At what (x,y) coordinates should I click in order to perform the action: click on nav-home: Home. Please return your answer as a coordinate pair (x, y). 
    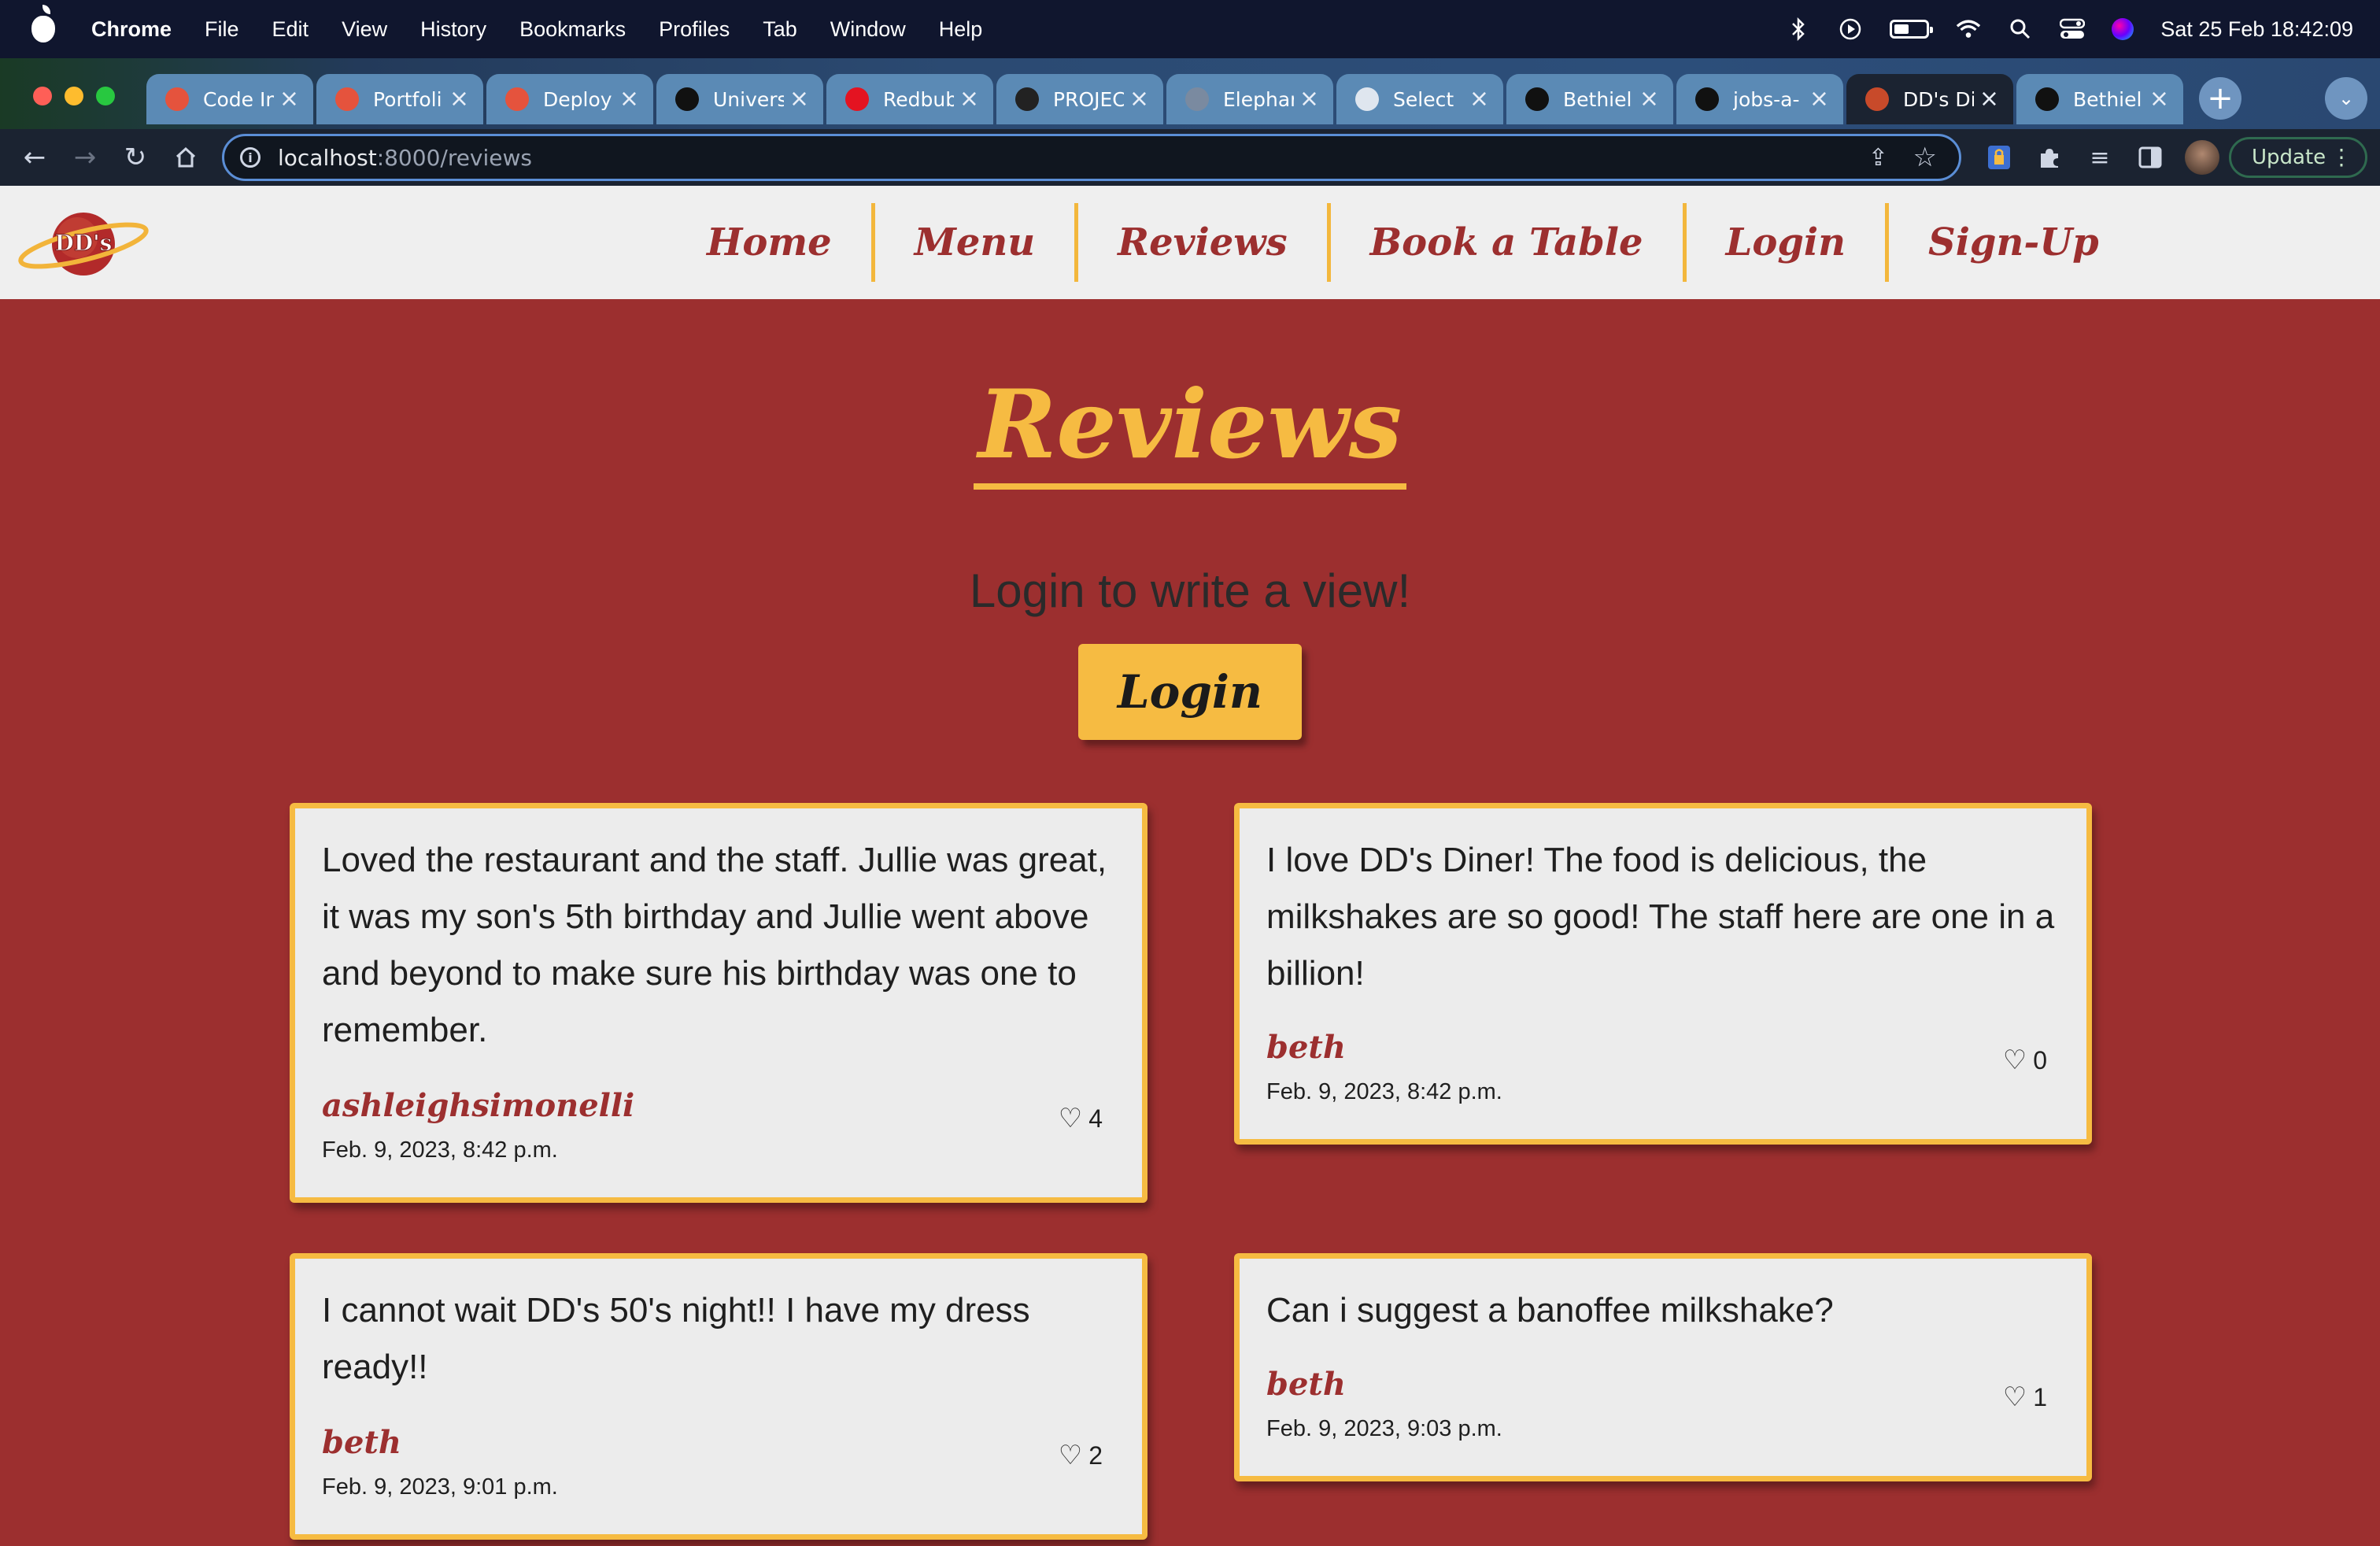
    Looking at the image, I should click on (769, 243).